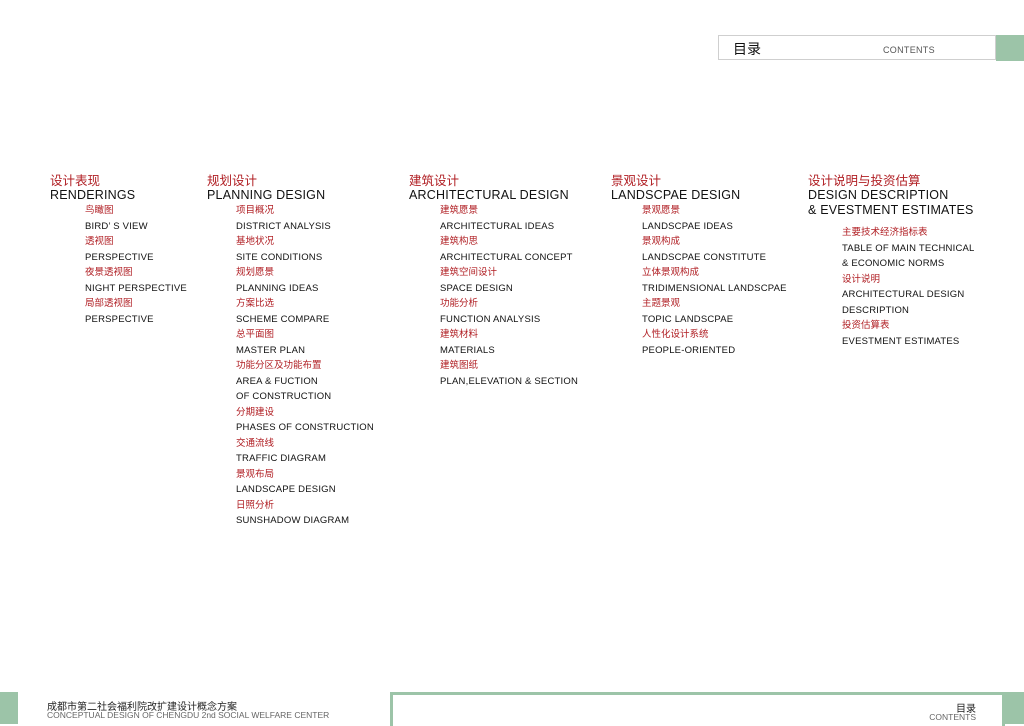 This screenshot has width=1024, height=726. I want to click on toc-entry-en: PERSPECTIVE, so click(119, 319).